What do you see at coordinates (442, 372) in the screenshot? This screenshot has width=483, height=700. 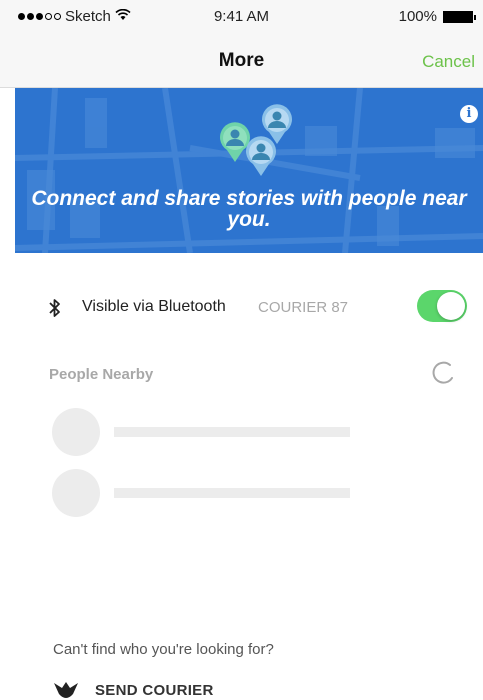 I see `loading-spinner-icon` at bounding box center [442, 372].